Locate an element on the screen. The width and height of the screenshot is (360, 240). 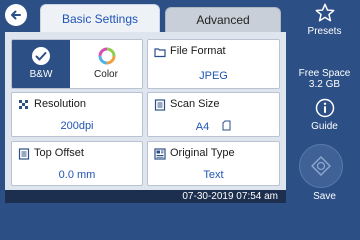
document-icon is located at coordinates (24, 154).